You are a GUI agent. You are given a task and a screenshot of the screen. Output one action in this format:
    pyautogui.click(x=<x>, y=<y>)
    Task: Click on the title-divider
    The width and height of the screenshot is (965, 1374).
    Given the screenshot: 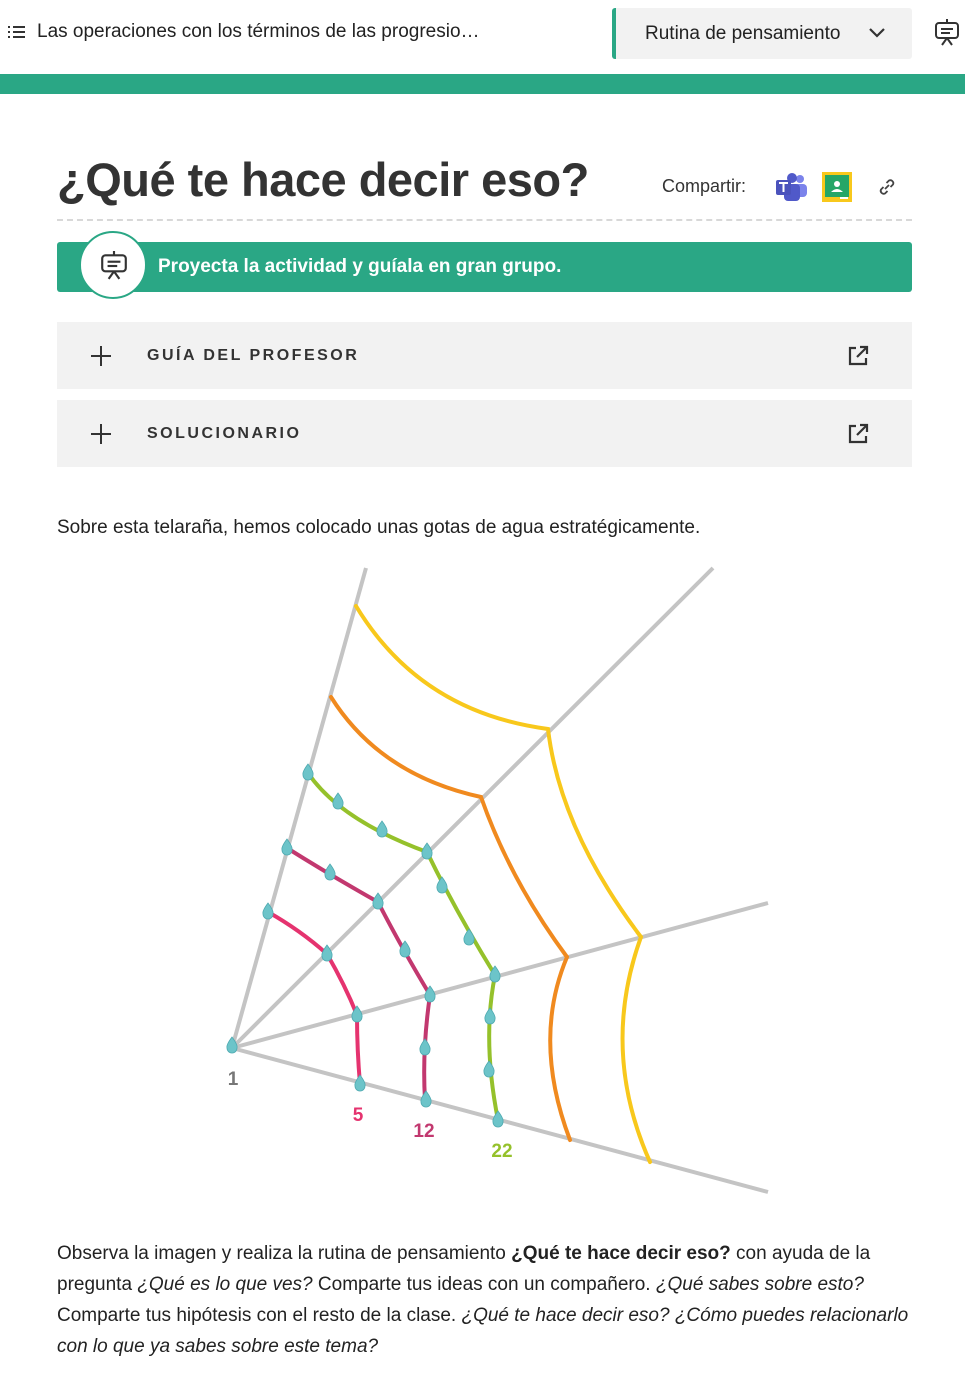 What is the action you would take?
    pyautogui.click(x=484, y=220)
    